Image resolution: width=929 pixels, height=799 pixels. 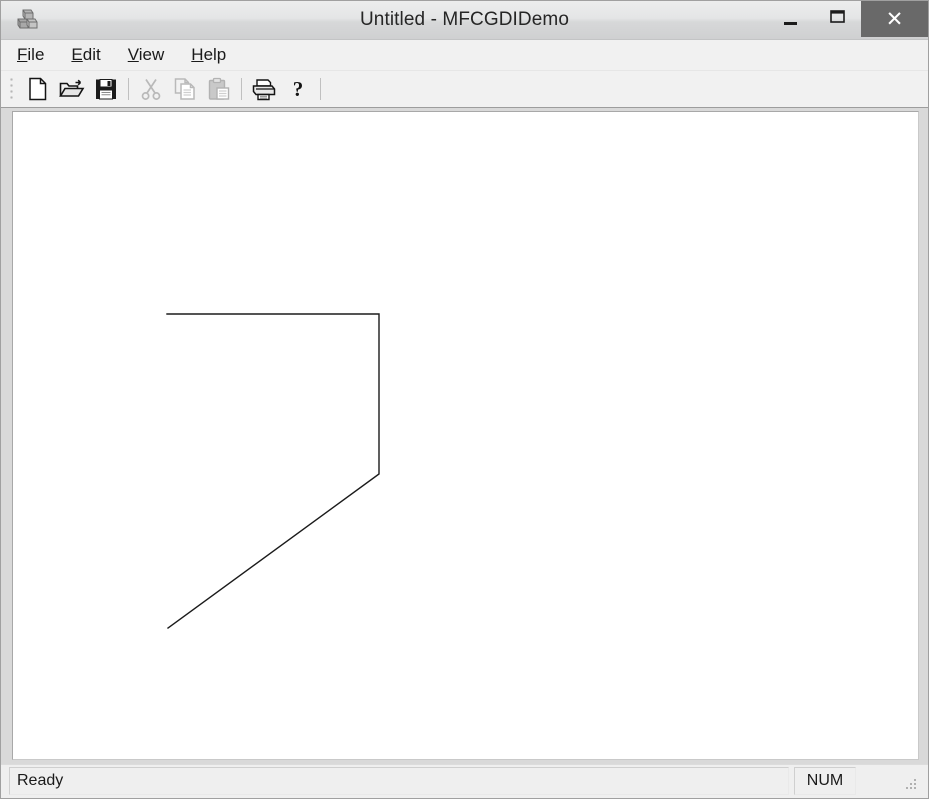 I want to click on toolbar: ?, so click(x=464, y=89).